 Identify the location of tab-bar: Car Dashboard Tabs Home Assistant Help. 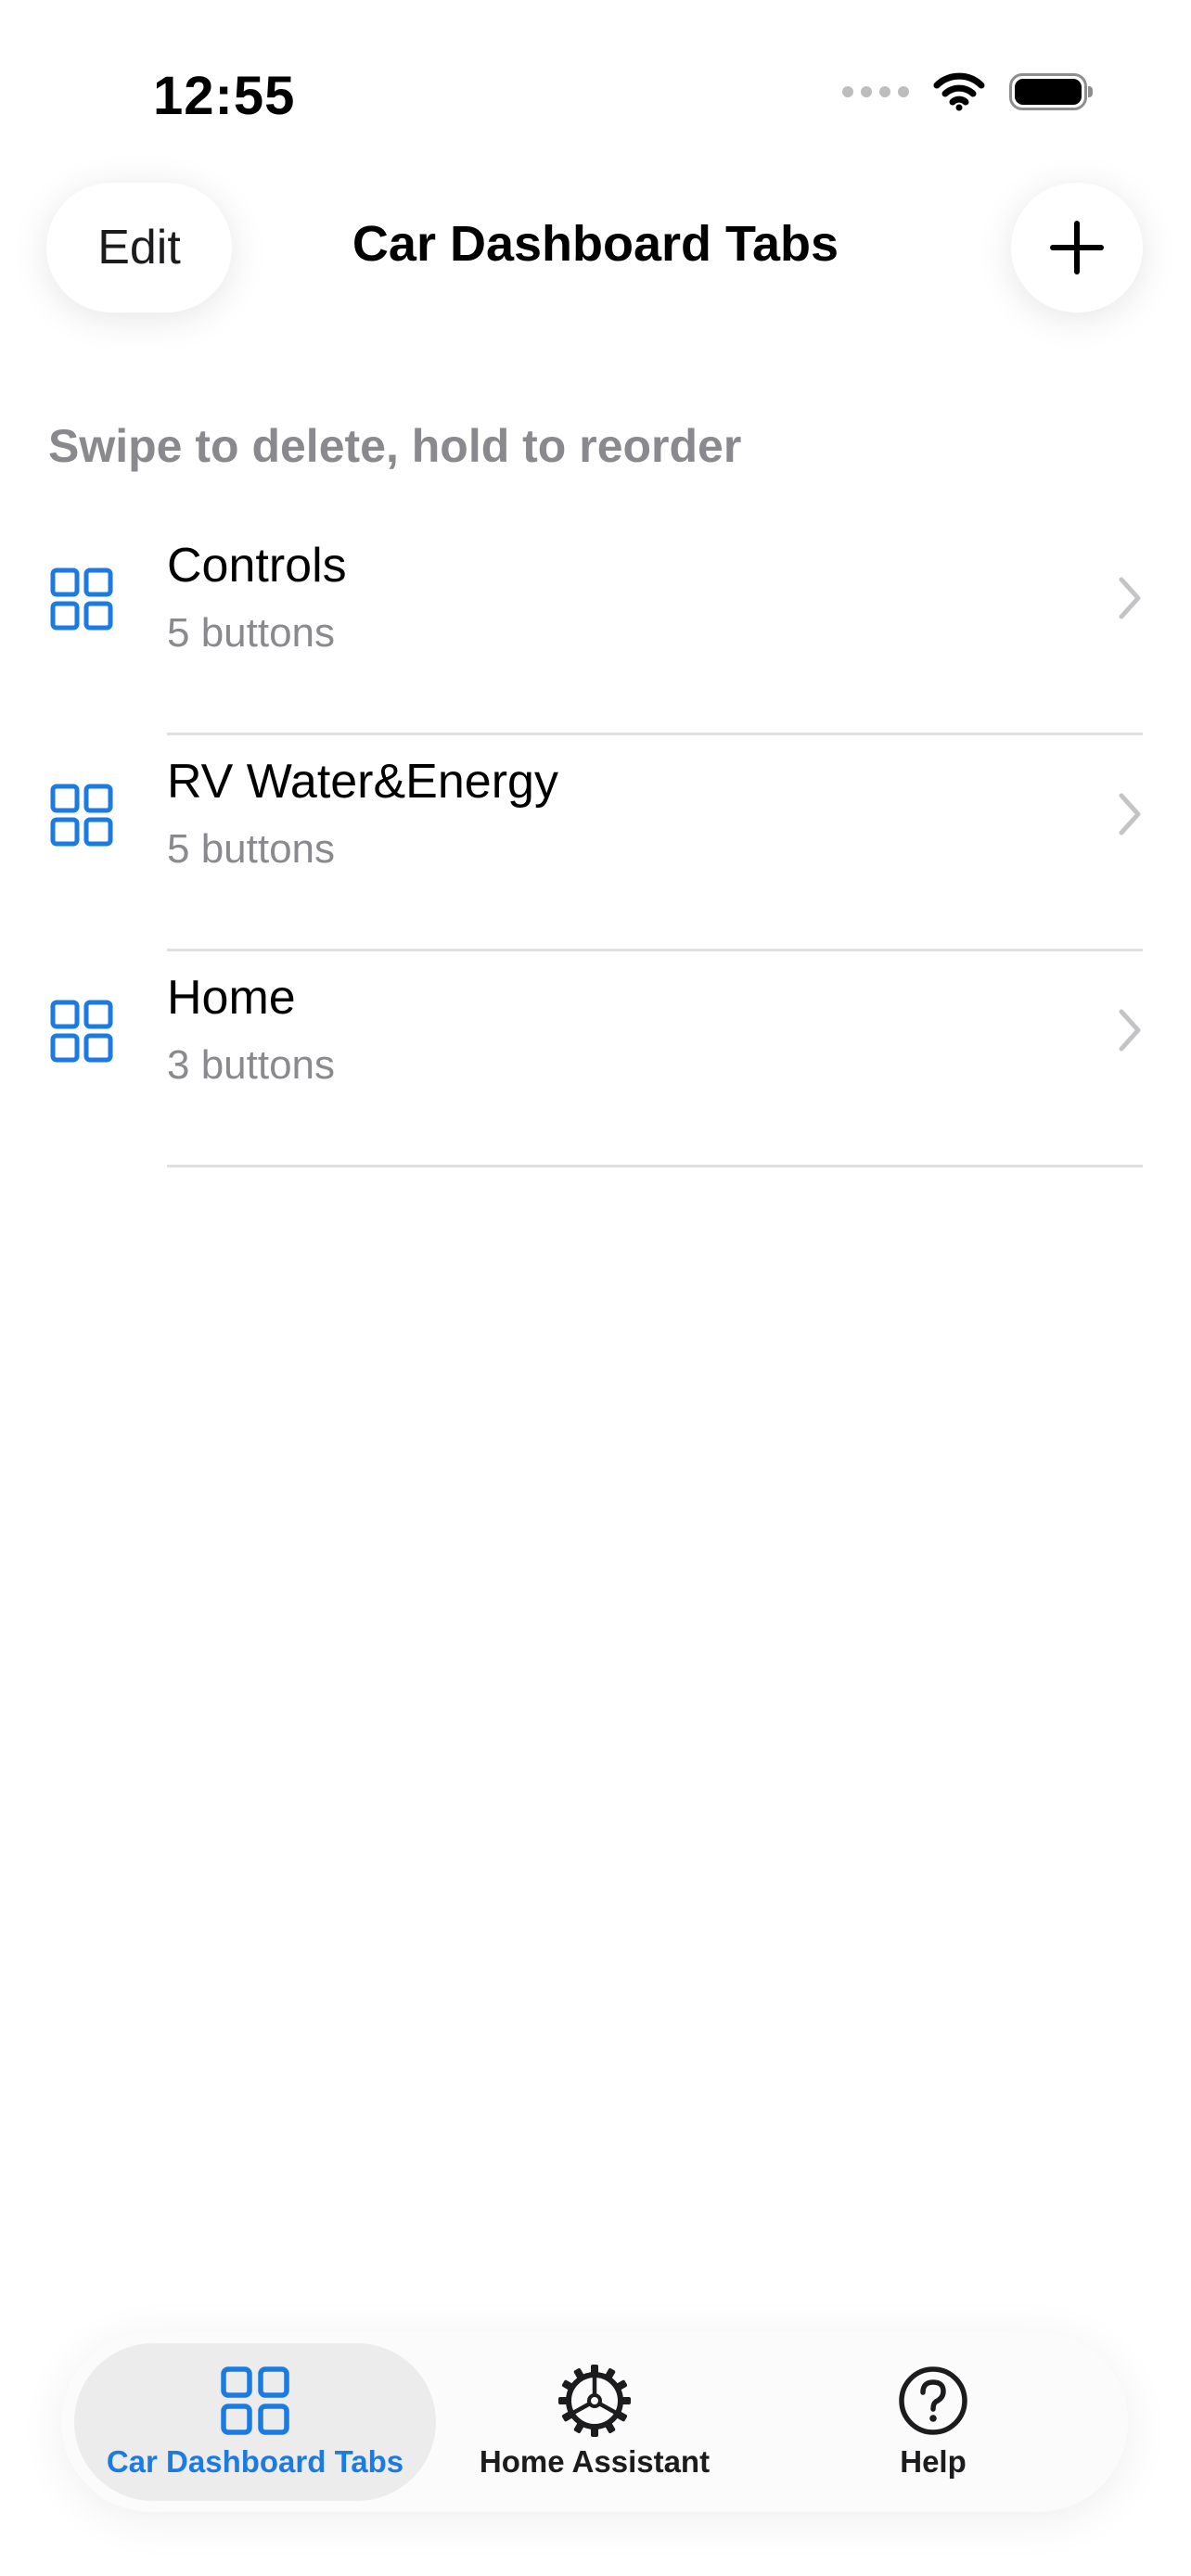
(594, 2422).